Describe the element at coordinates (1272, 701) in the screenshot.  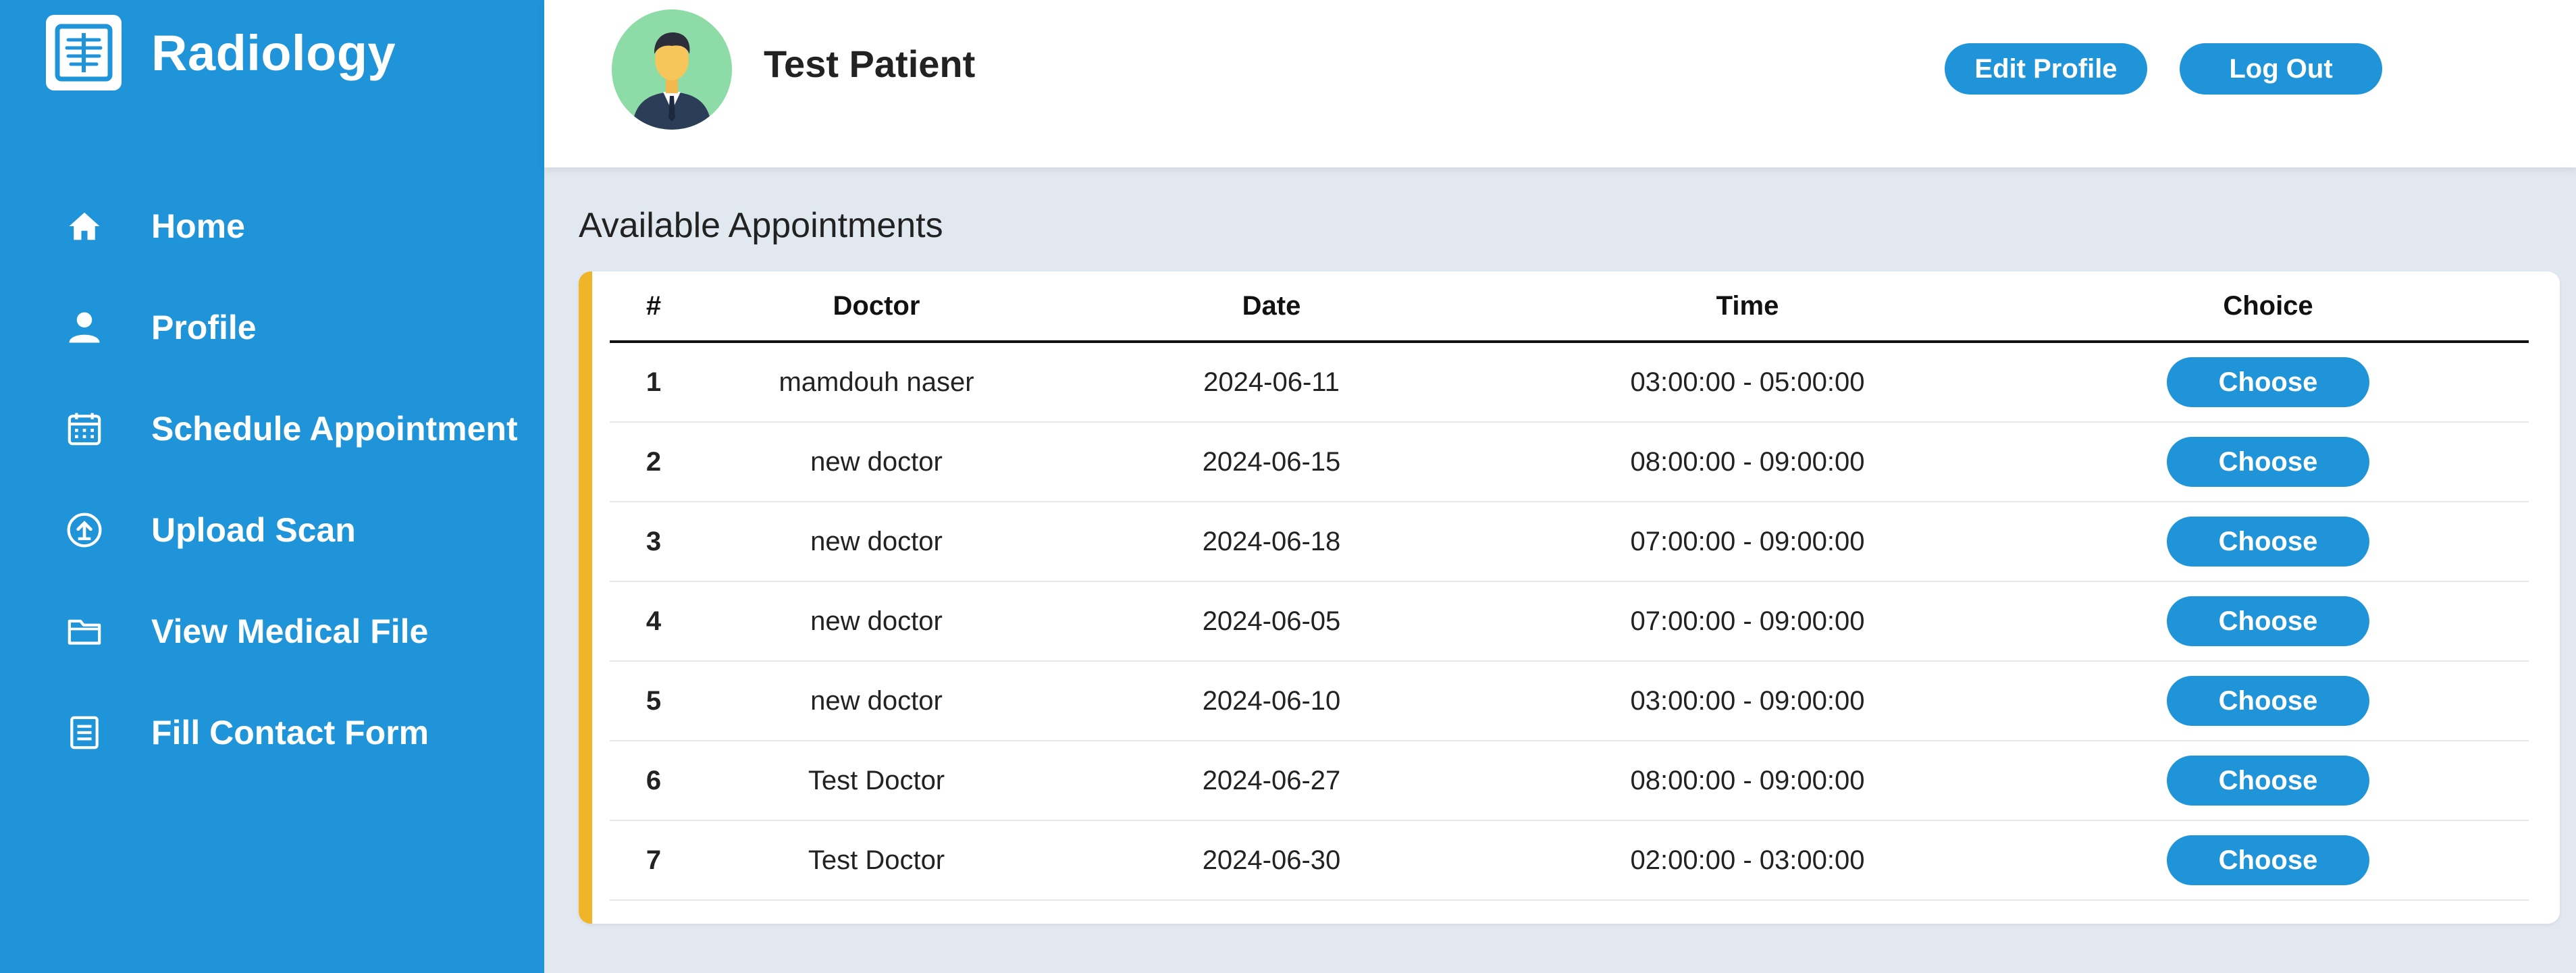
I see `row-date: 2024-06-10` at that location.